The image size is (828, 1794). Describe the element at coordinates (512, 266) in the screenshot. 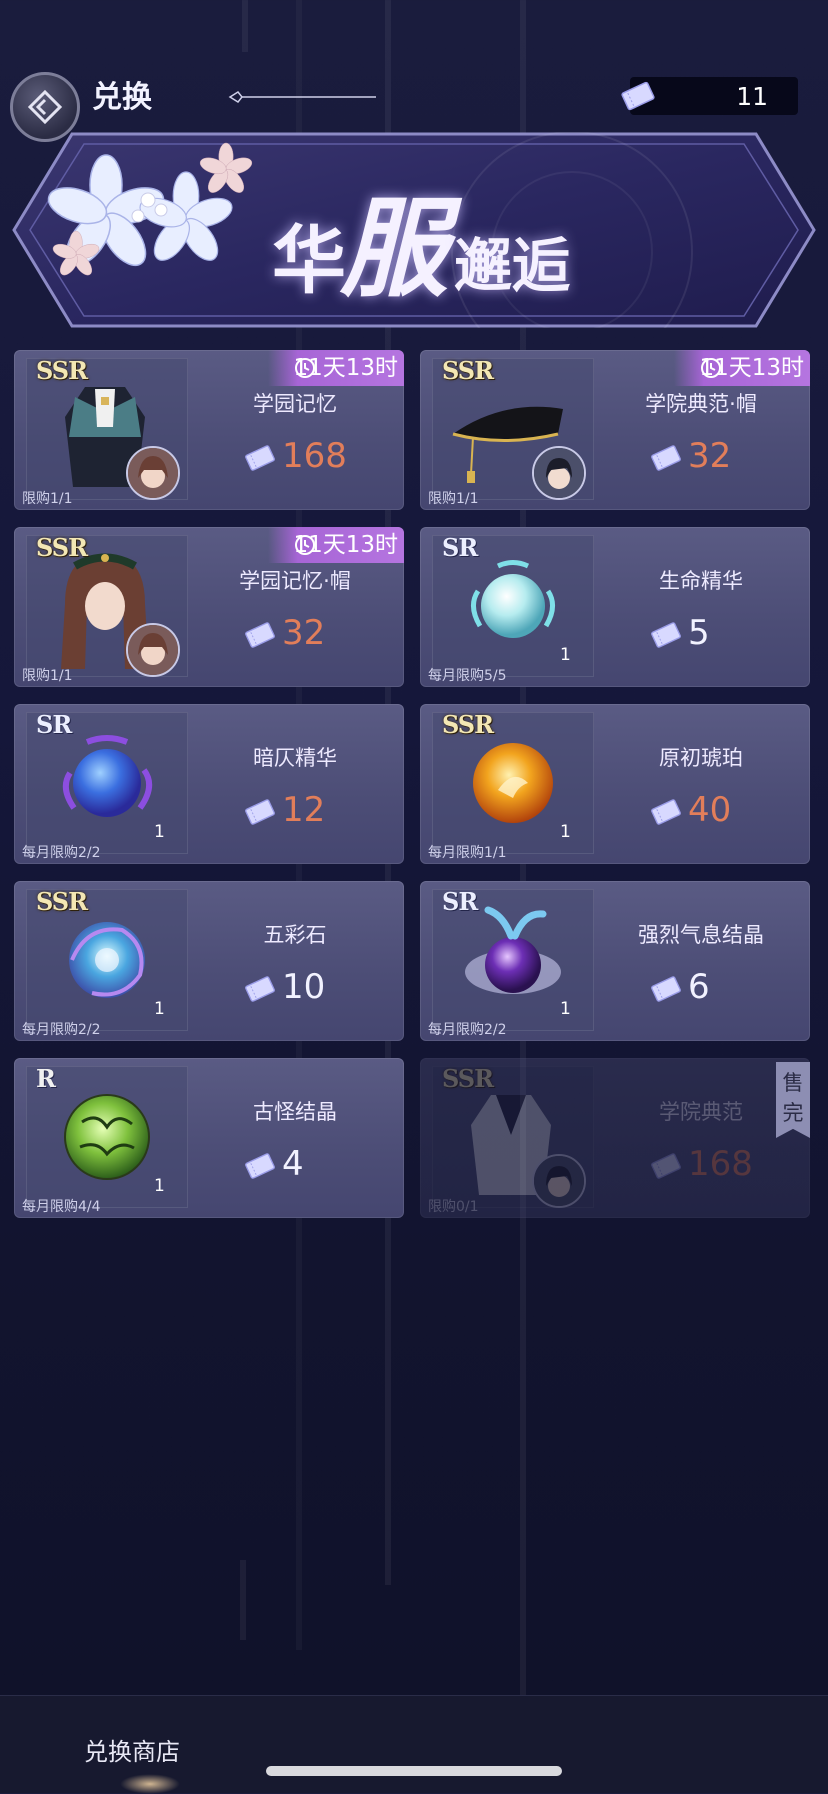

I see `banner-title-part3: 邂逅` at that location.